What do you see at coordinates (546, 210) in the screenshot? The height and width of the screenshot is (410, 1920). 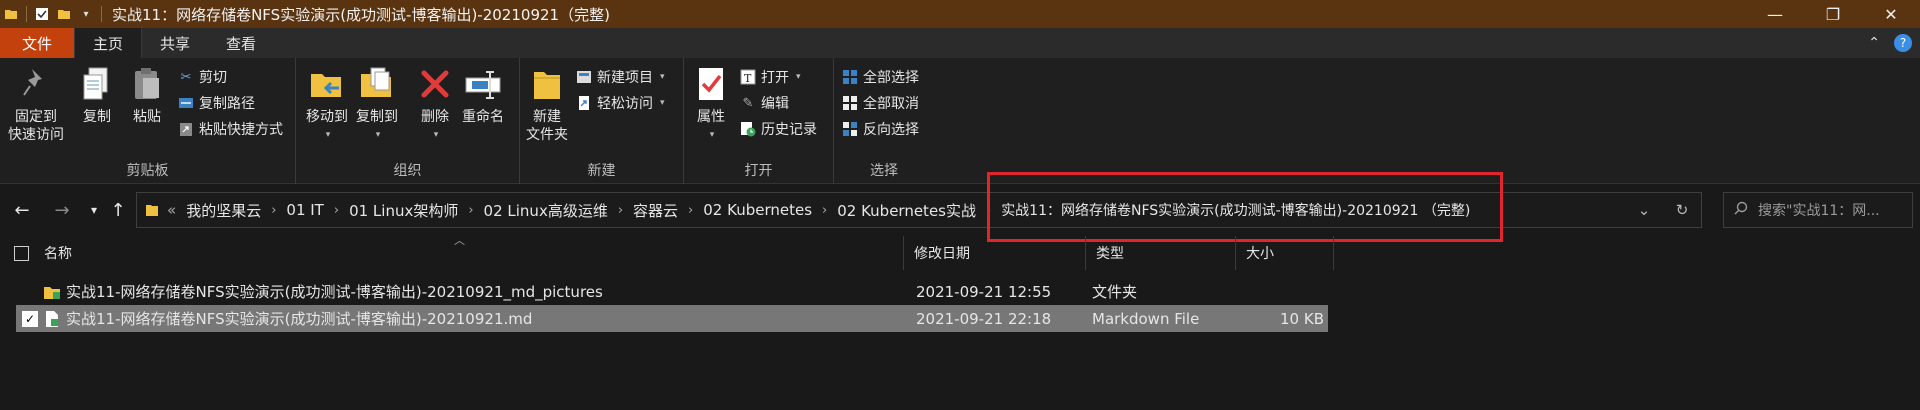 I see `breadcrumb-item: 02 Linux高级运维` at bounding box center [546, 210].